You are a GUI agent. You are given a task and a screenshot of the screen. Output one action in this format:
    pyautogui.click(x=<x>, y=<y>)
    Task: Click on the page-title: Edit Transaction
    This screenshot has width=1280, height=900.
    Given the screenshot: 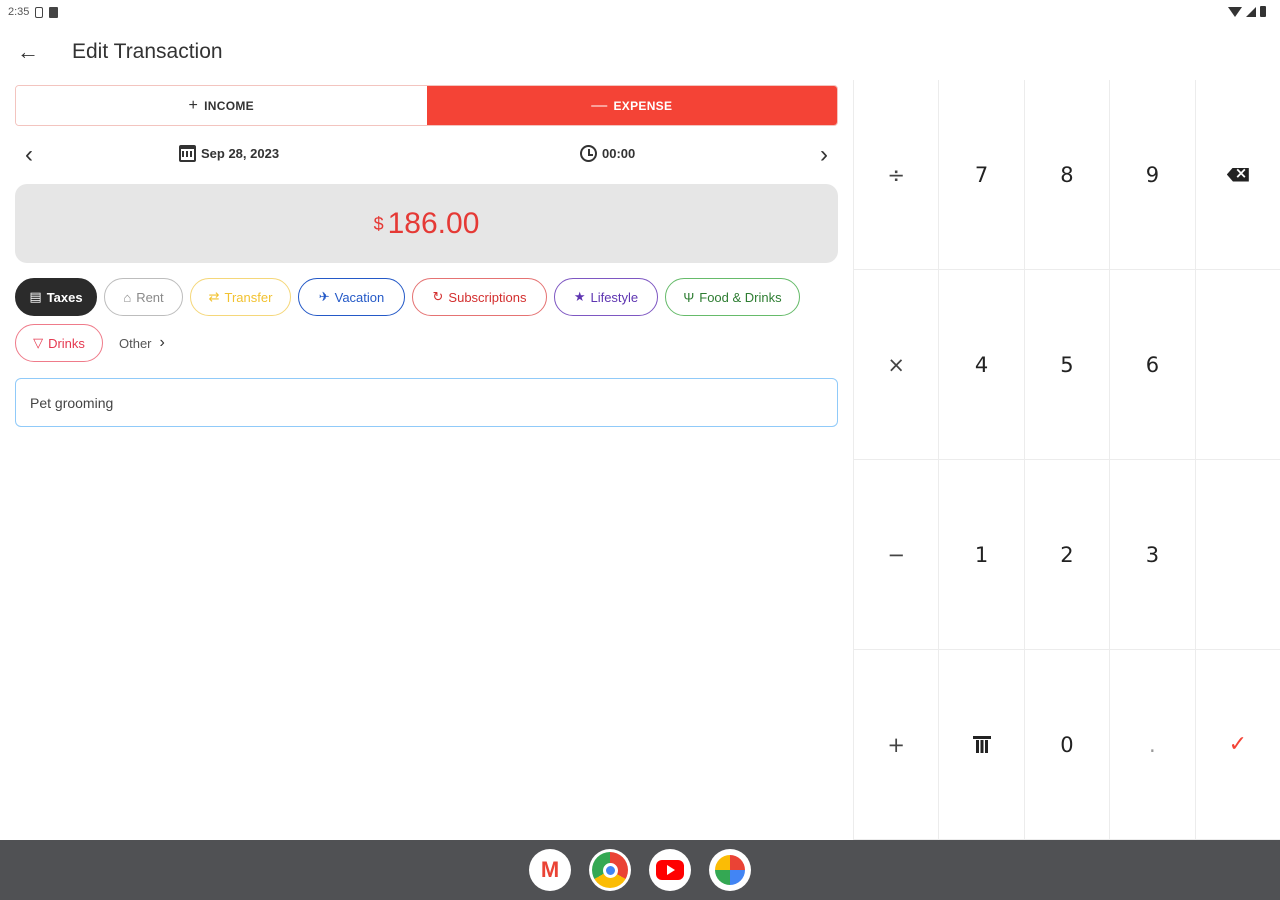 What is the action you would take?
    pyautogui.click(x=147, y=51)
    